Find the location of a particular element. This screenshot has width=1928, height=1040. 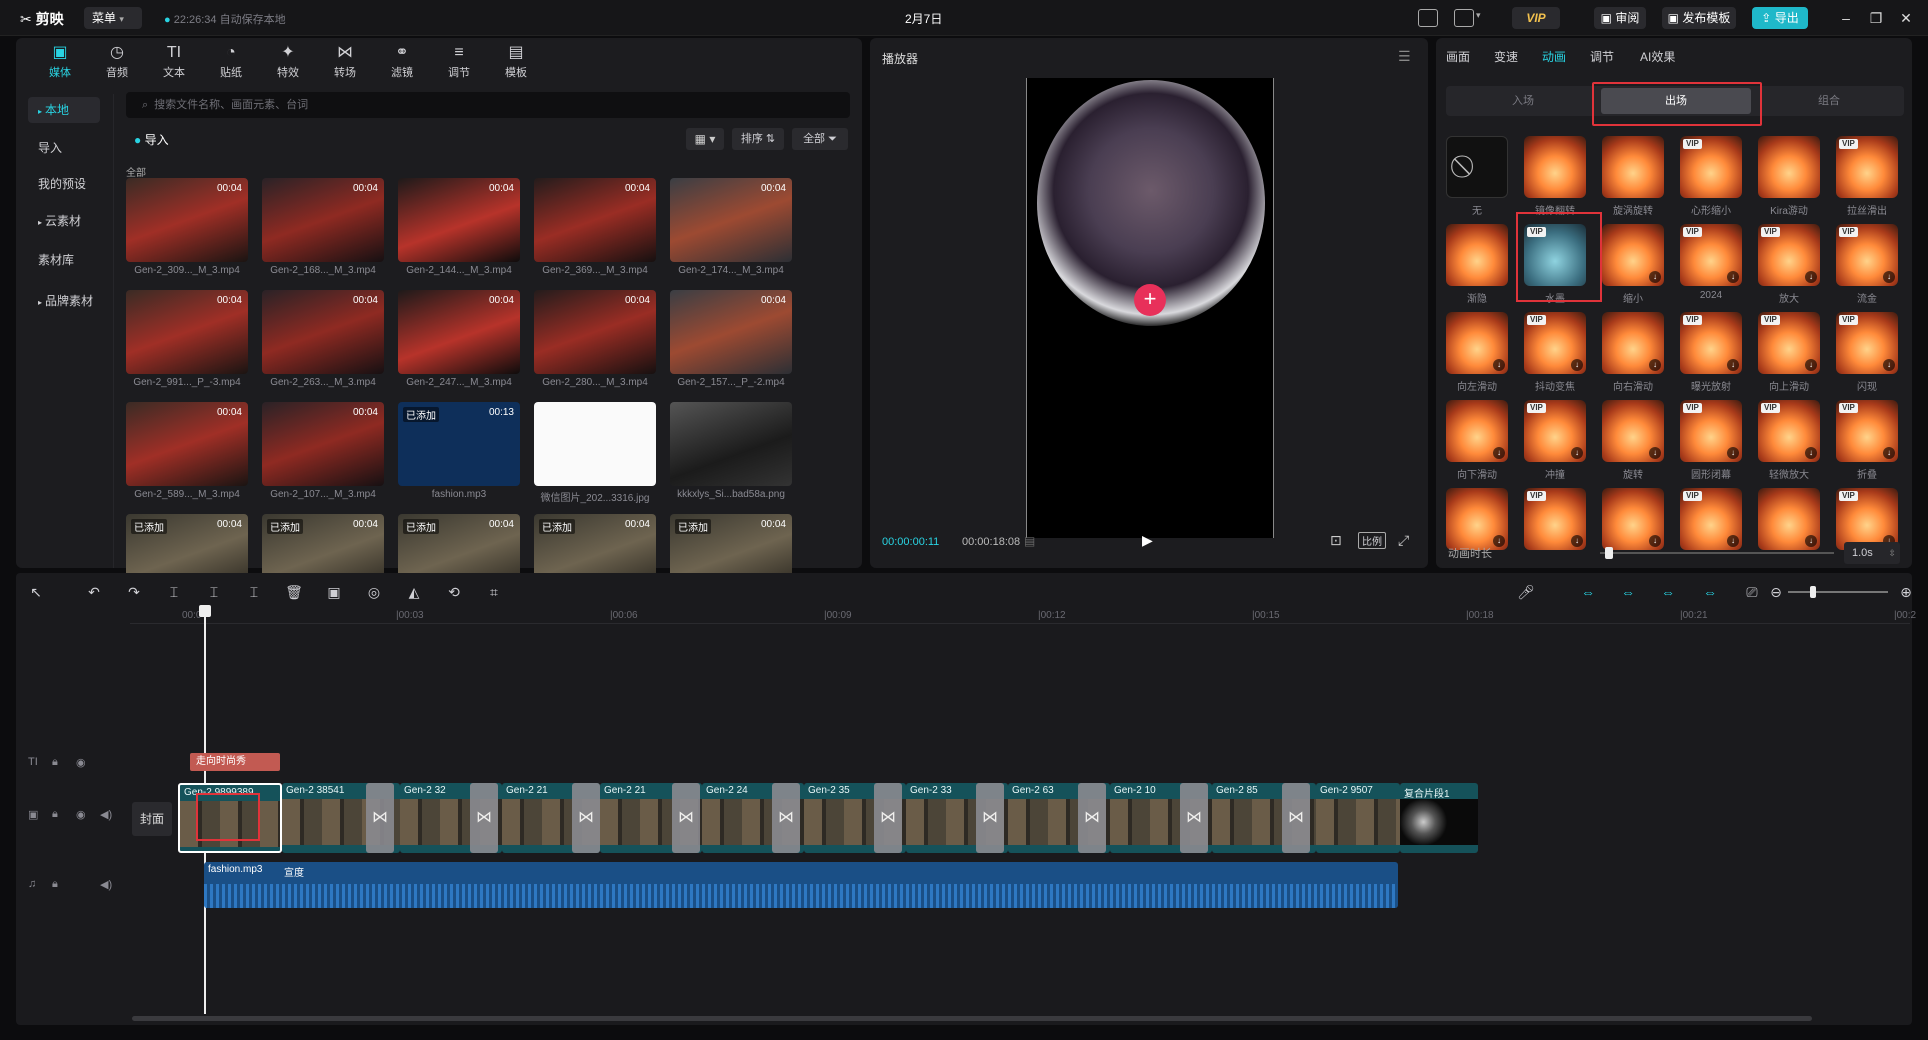

animation-item: VIP ↓ 放大 is located at coordinates (1789, 267).